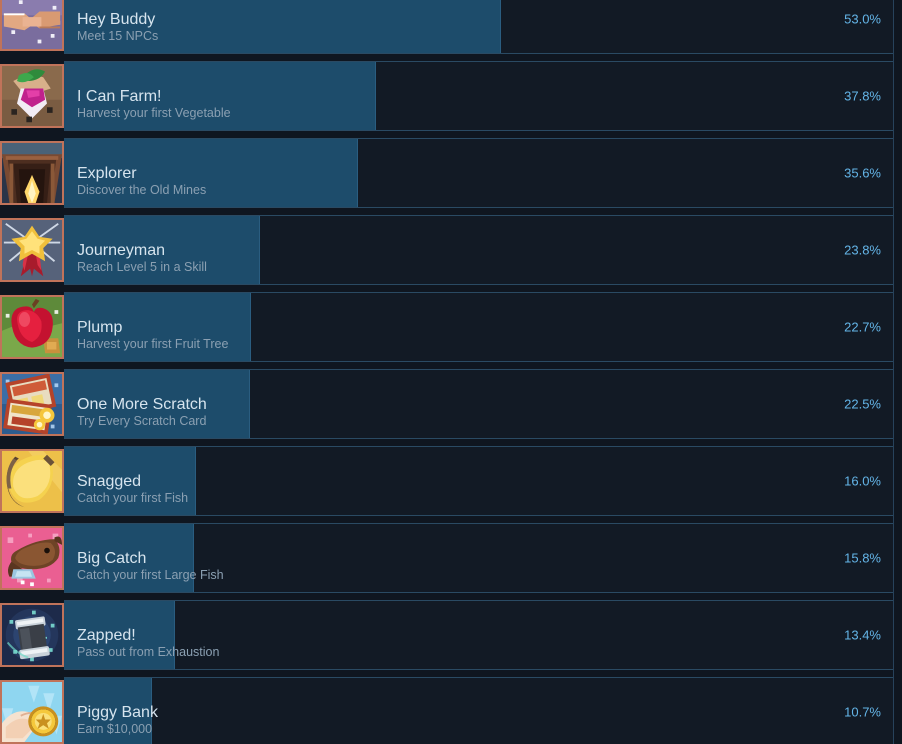 The image size is (902, 744). What do you see at coordinates (109, 481) in the screenshot?
I see `achievement-name: Snagged` at bounding box center [109, 481].